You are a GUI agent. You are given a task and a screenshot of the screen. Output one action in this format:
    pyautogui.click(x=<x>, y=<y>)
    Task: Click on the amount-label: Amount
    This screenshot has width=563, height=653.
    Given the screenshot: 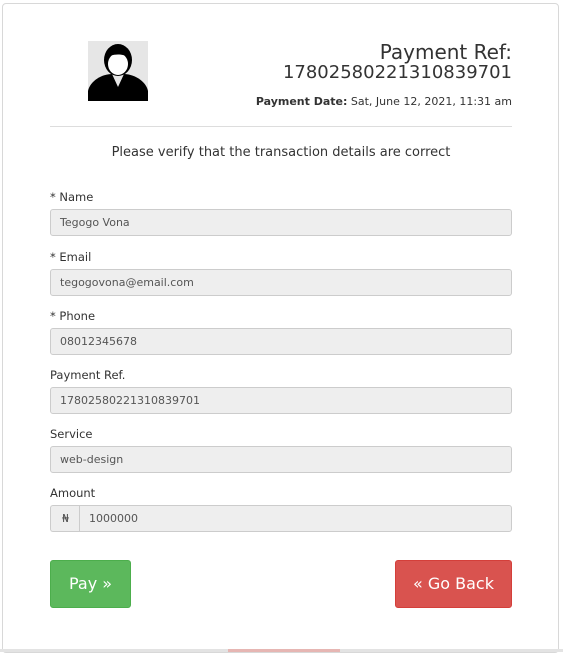 What is the action you would take?
    pyautogui.click(x=73, y=493)
    